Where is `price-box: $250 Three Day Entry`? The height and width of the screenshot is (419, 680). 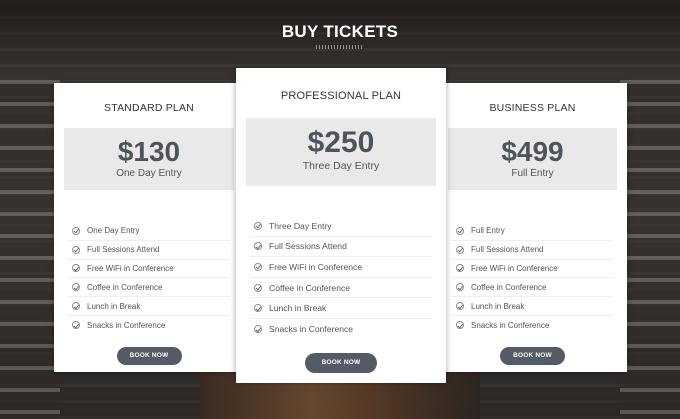 price-box: $250 Three Day Entry is located at coordinates (341, 152).